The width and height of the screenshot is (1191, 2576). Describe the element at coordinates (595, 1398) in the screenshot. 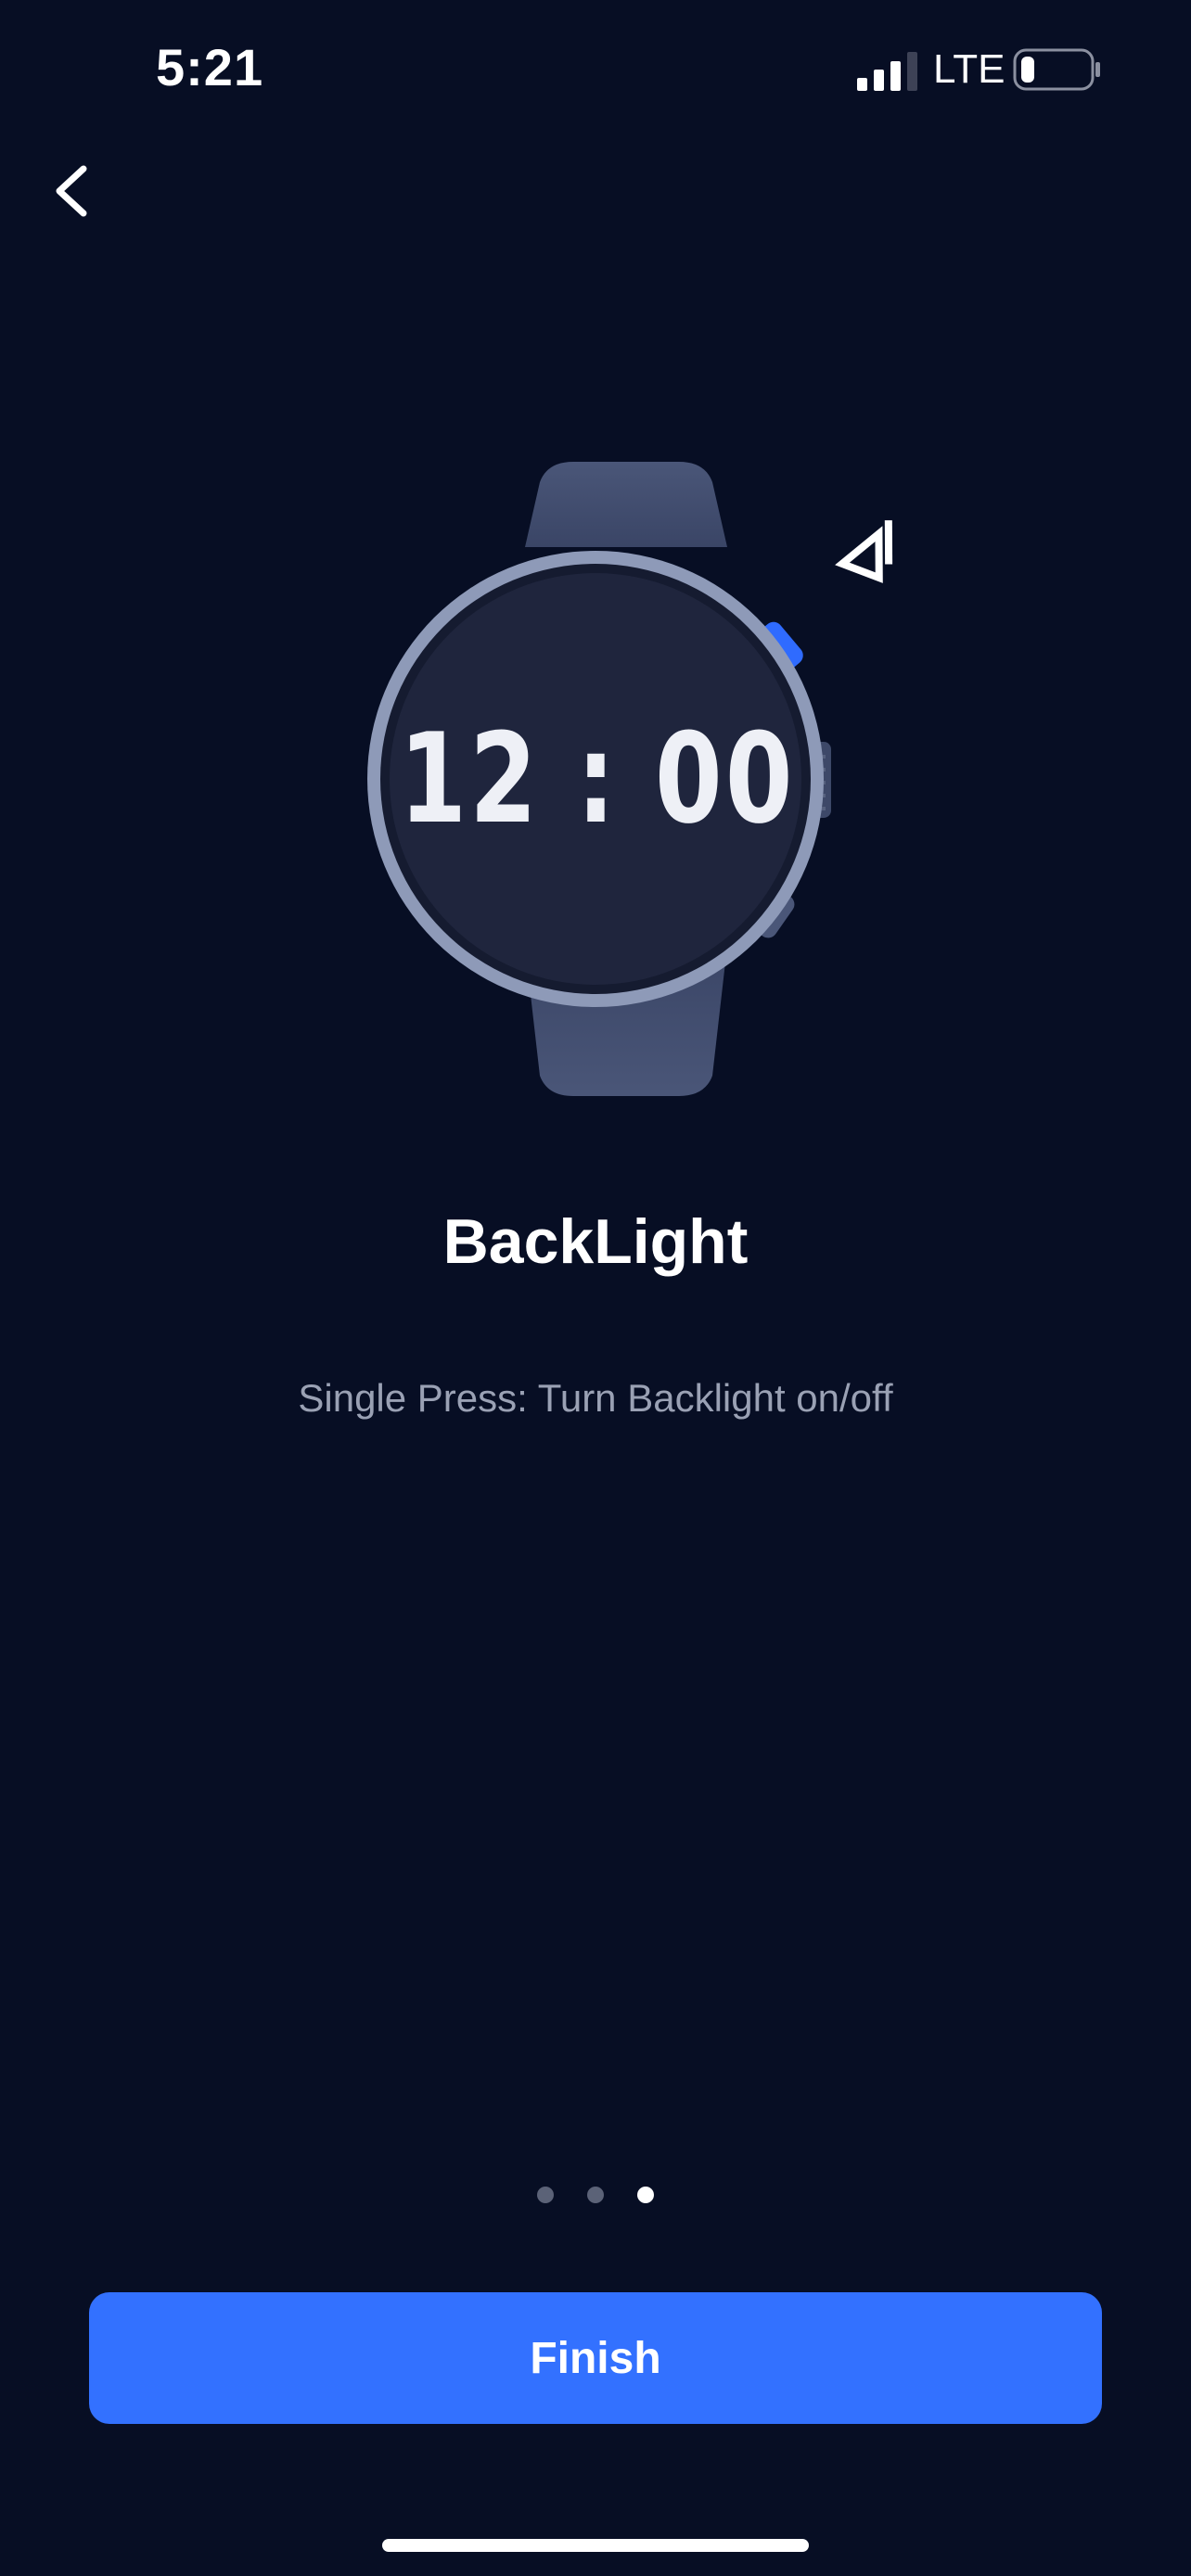

I see `feature-description: Single Press: Turn Backlight on/off` at that location.